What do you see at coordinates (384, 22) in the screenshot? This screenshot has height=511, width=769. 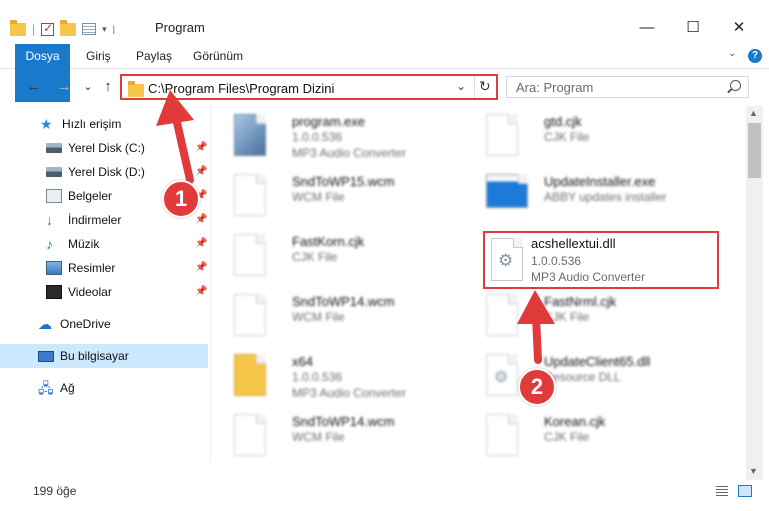 I see `title-bar: | ▾ | Program — ☐ ✕` at bounding box center [384, 22].